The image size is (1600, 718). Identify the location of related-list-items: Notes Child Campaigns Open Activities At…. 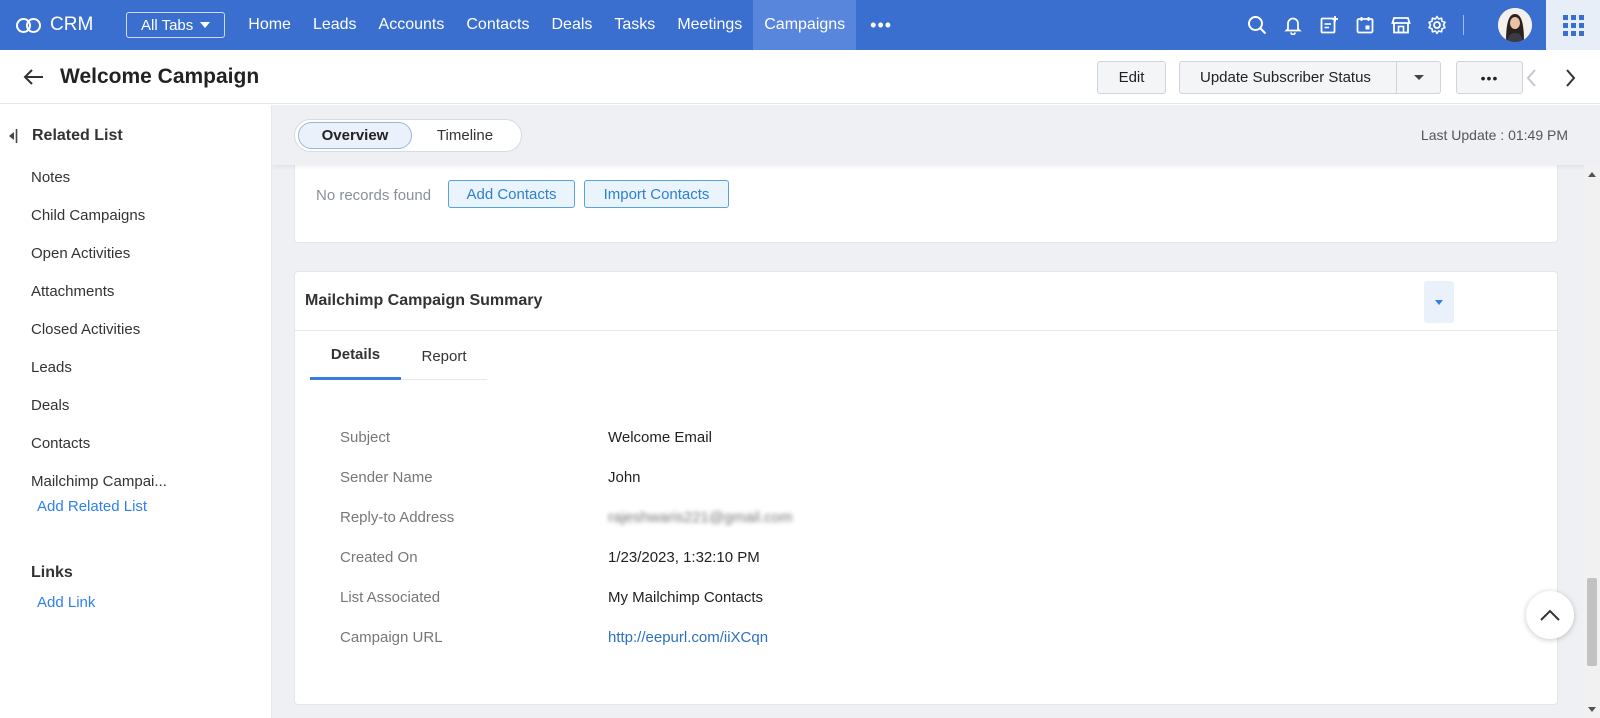
(99, 329).